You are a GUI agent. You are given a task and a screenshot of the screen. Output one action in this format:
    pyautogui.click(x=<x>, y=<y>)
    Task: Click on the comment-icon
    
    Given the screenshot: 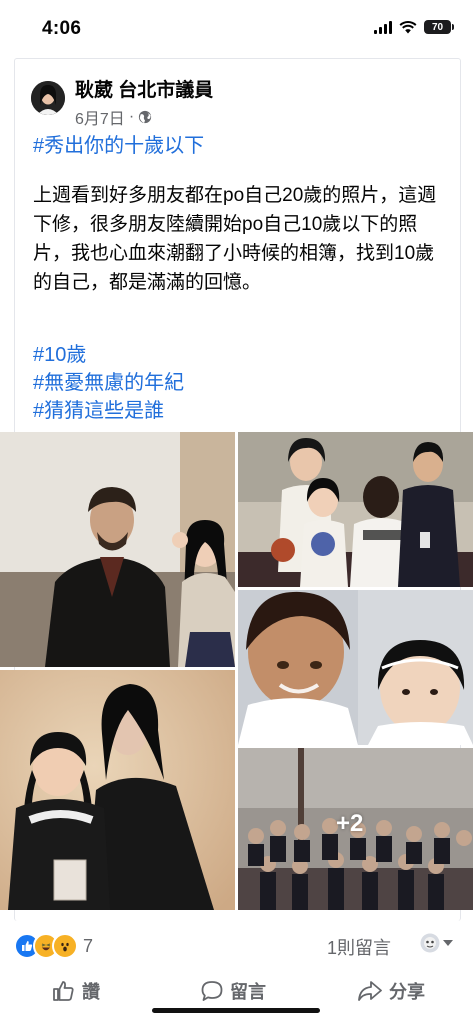 What is the action you would take?
    pyautogui.click(x=212, y=991)
    